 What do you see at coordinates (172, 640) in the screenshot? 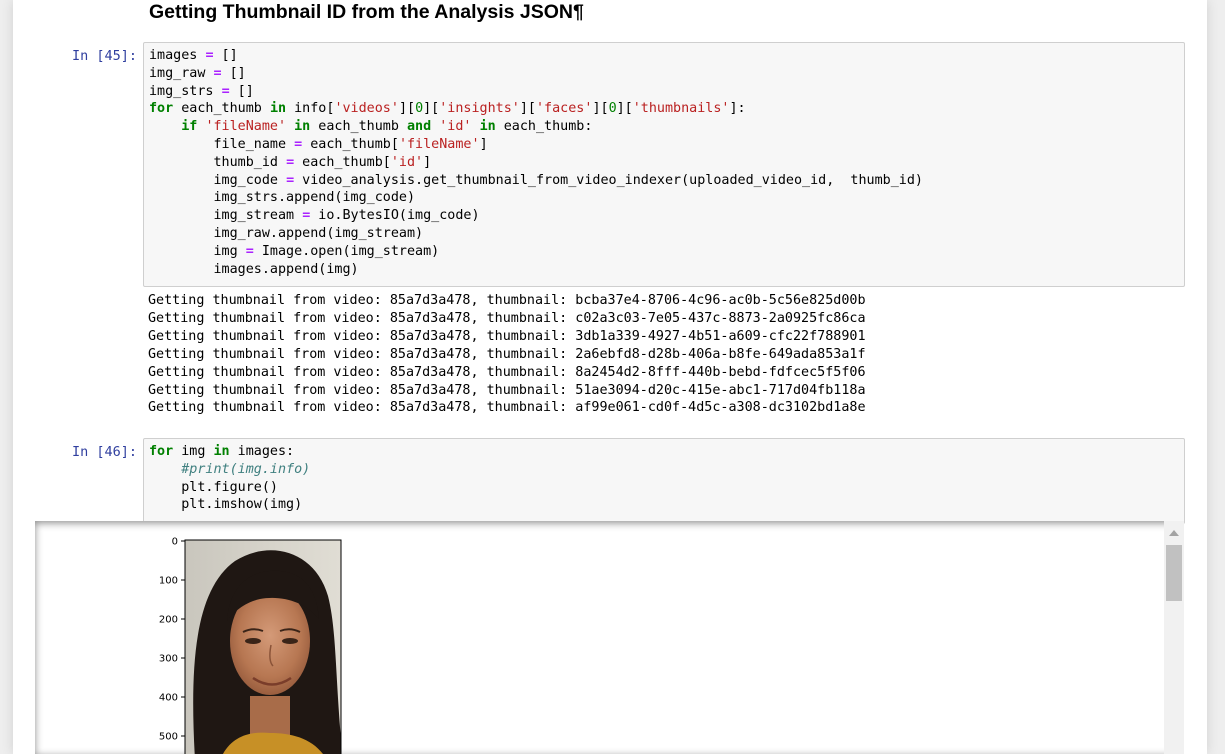
I see `y-axis: 0 100 200 300 400 500` at bounding box center [172, 640].